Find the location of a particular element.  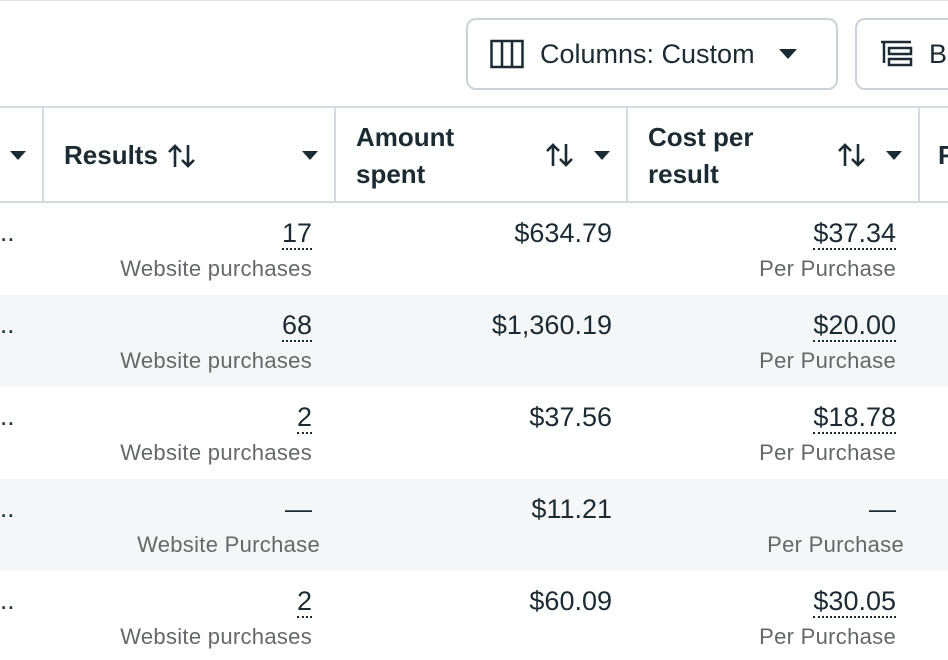

breakdown-button: B is located at coordinates (901, 54).